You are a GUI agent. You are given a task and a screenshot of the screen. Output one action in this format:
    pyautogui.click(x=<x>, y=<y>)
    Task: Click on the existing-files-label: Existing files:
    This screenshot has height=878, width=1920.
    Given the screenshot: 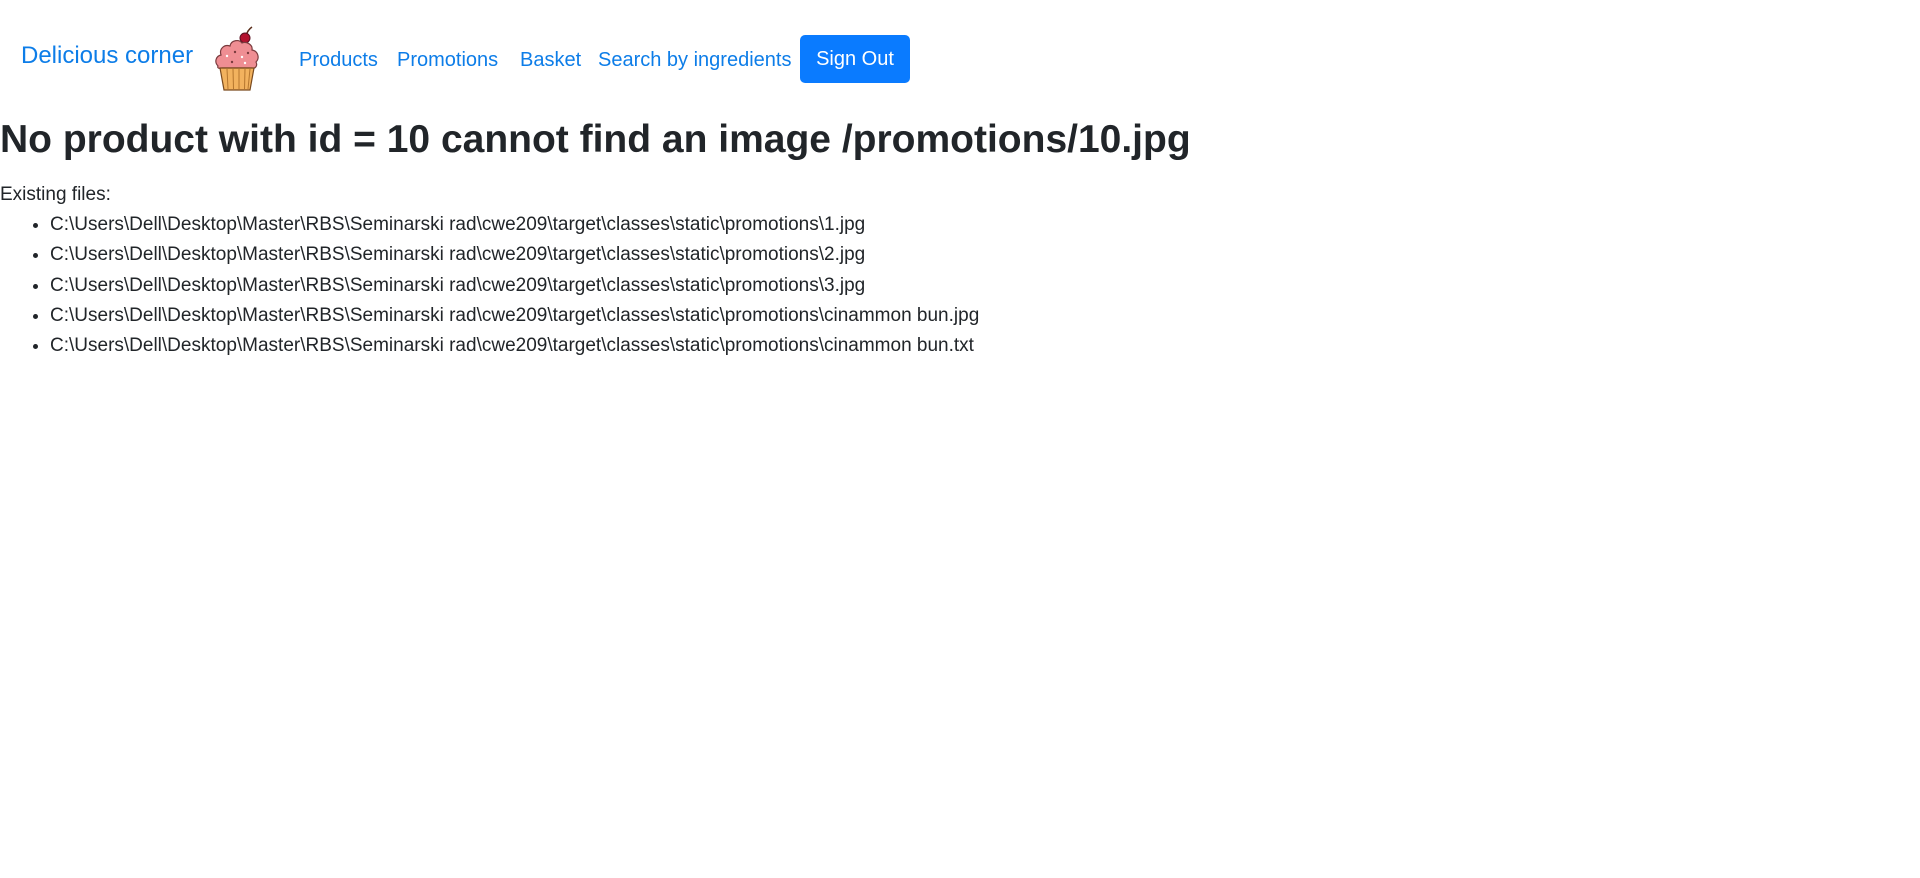 What is the action you would take?
    pyautogui.click(x=55, y=194)
    